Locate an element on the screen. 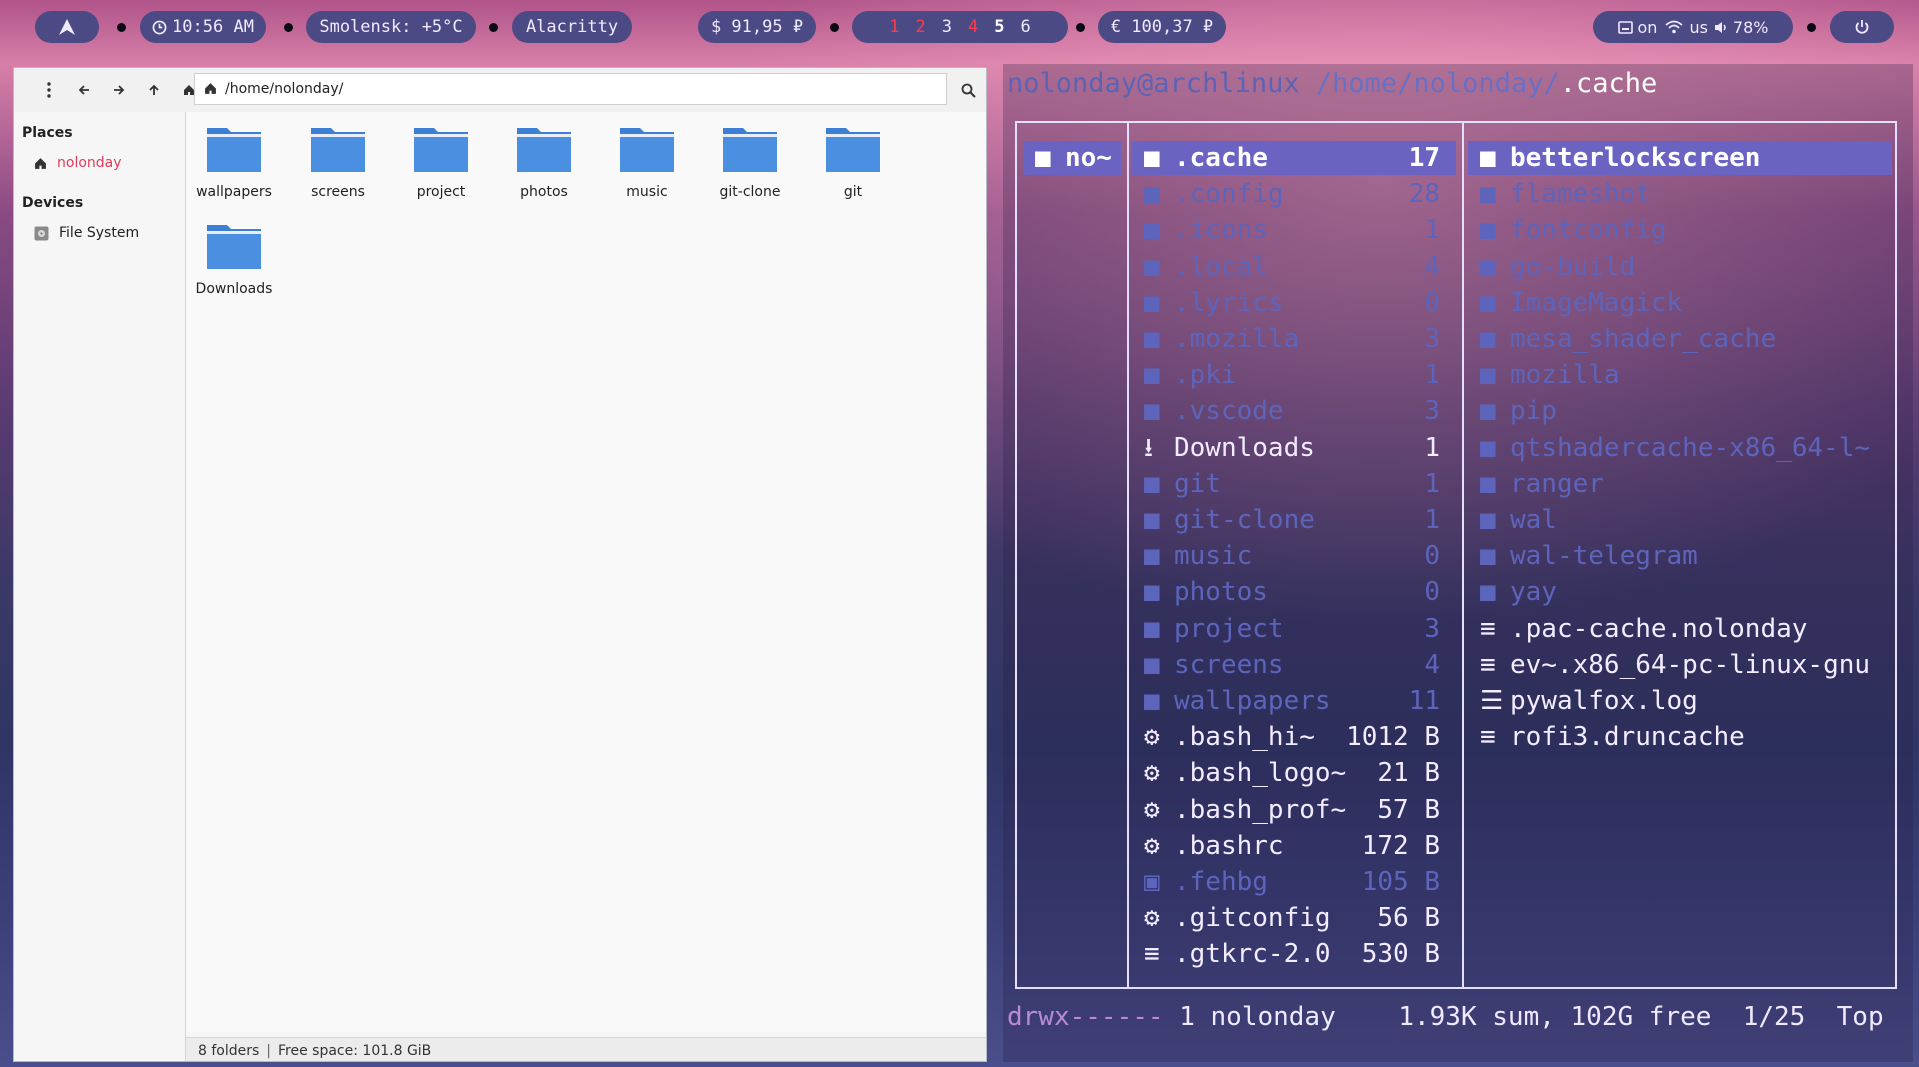  file-entry: ■ .lyrics 0 is located at coordinates (1294, 303).